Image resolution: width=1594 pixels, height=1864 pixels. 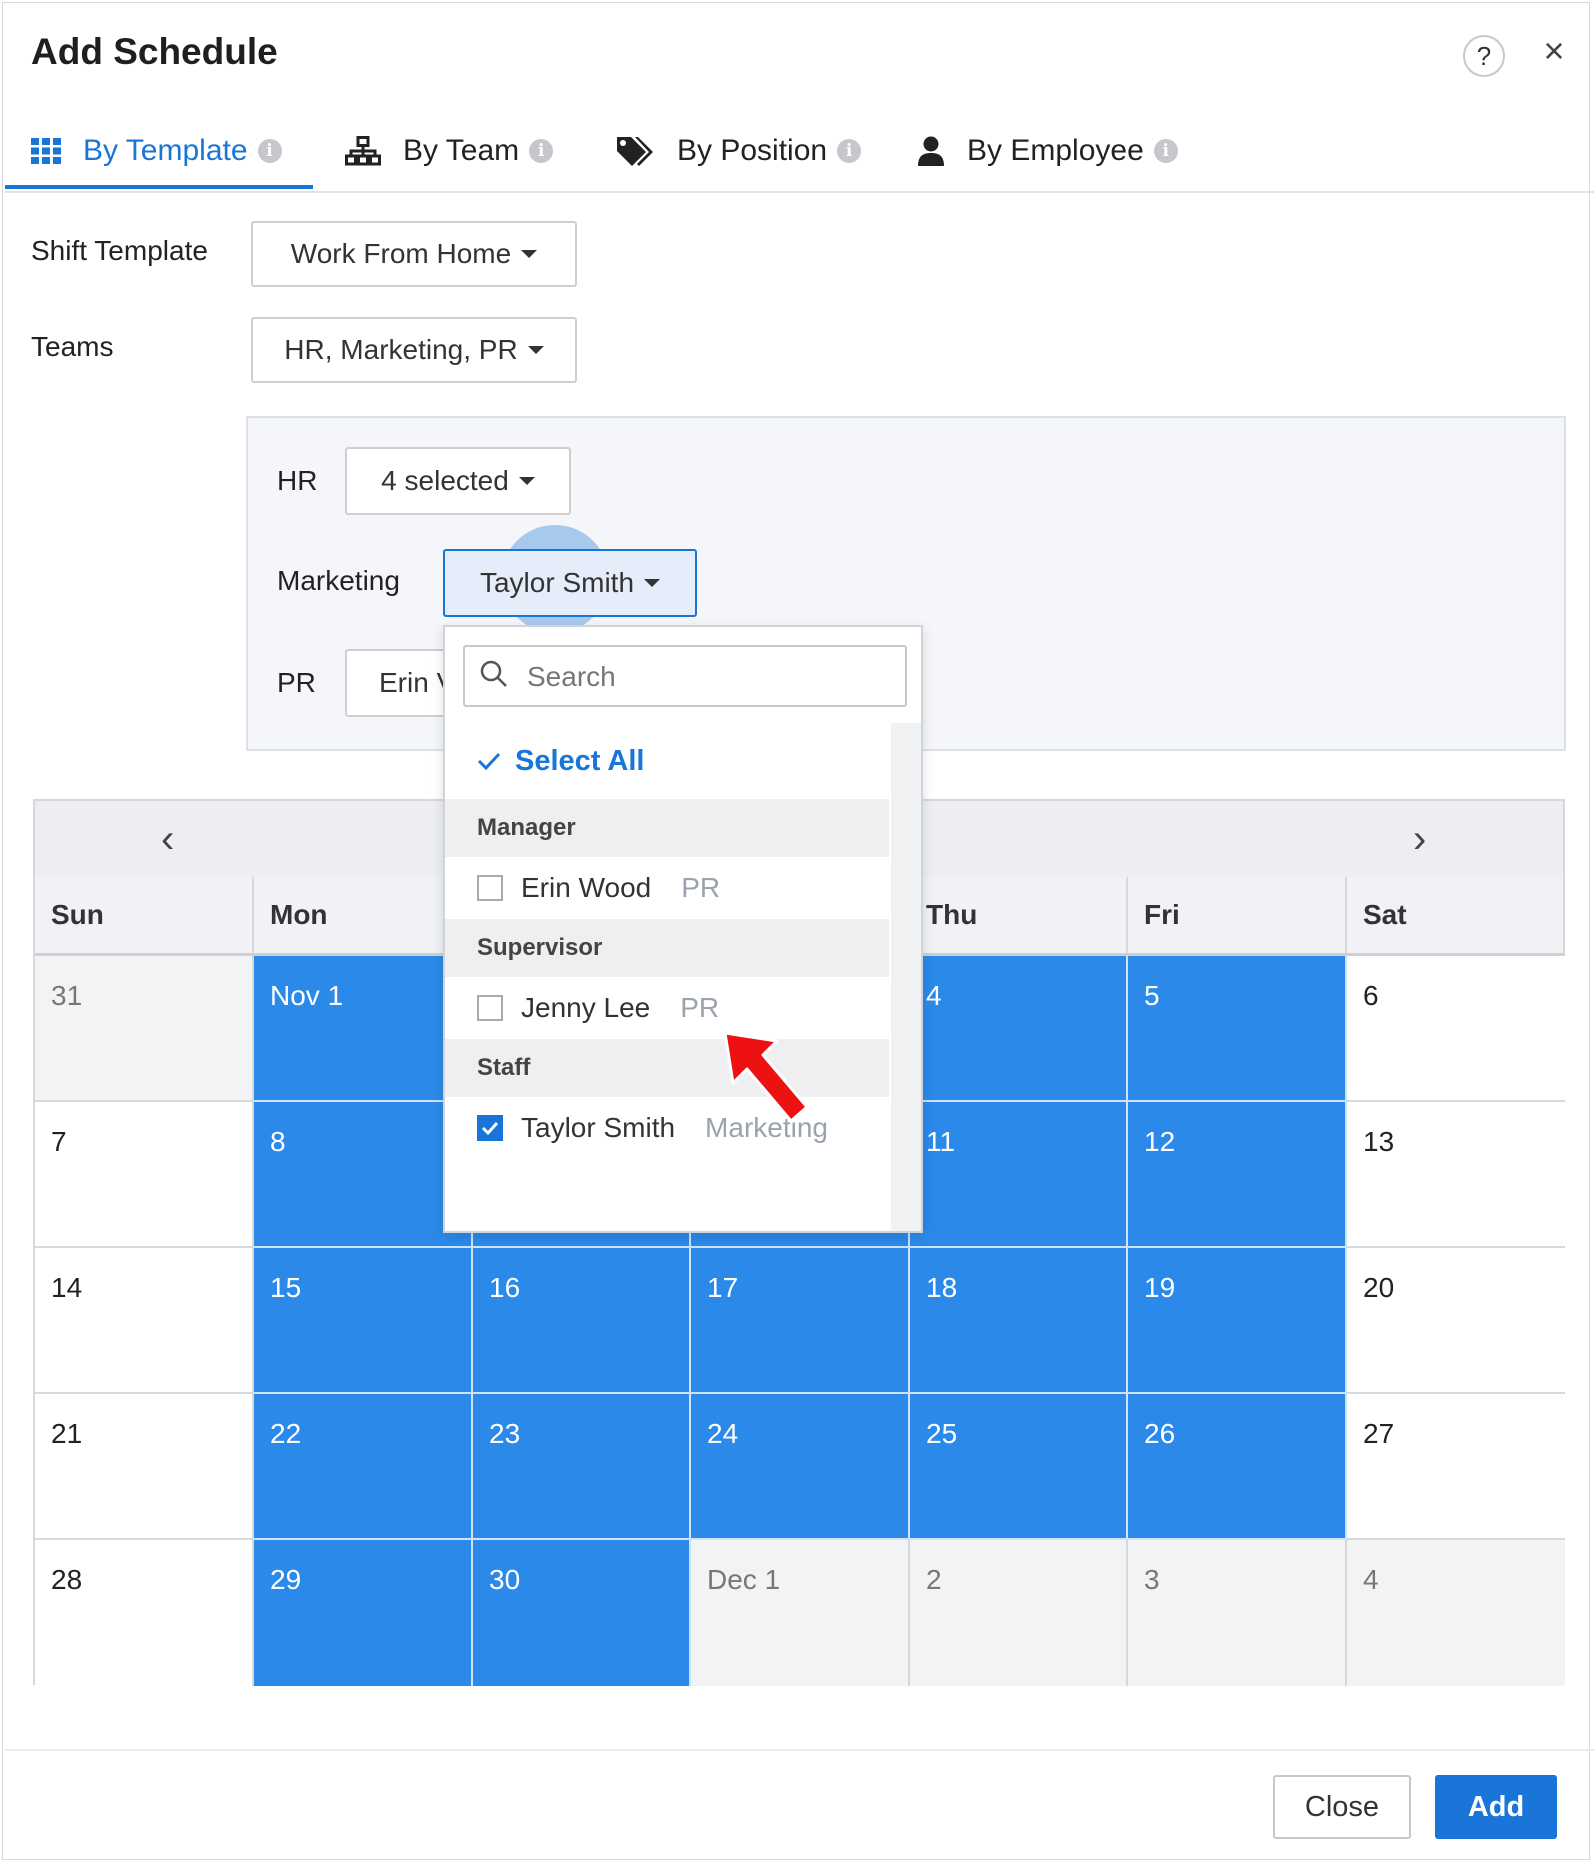 What do you see at coordinates (1237, 1175) in the screenshot?
I see `calendar-day-cell: 12` at bounding box center [1237, 1175].